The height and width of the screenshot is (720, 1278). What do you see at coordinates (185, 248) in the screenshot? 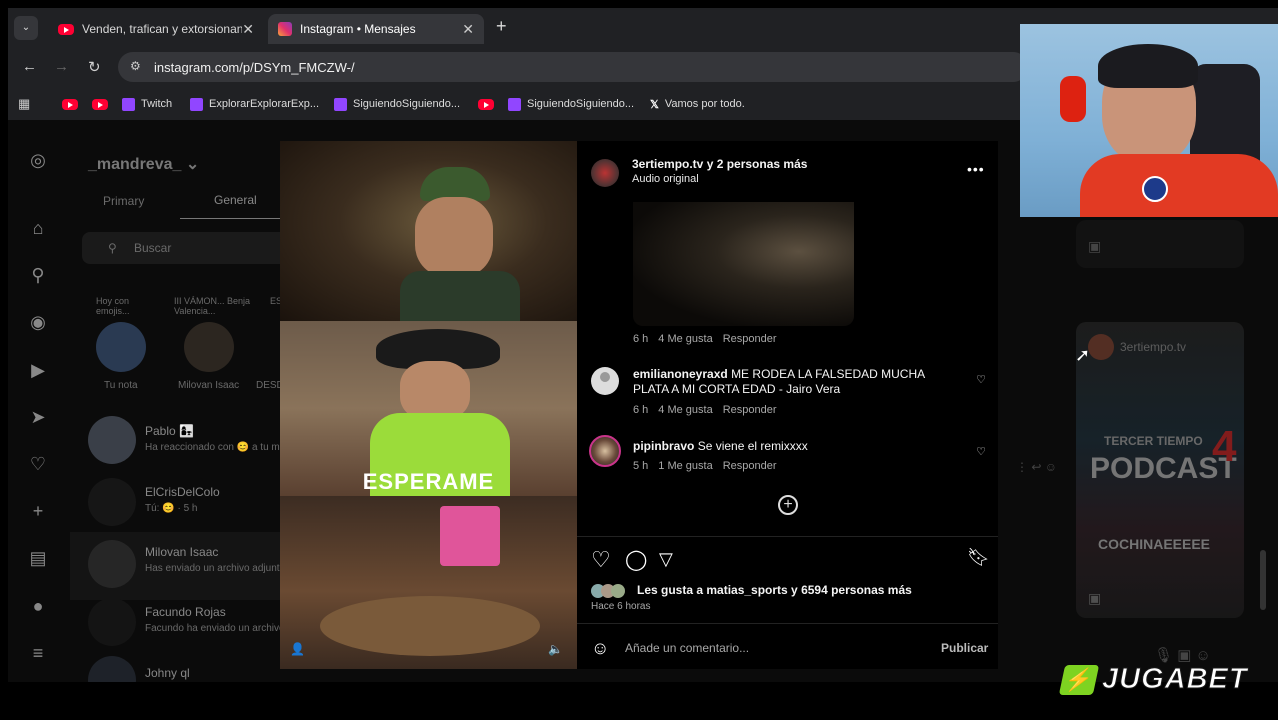
I see `dm-search-input: ⚲ Buscar` at bounding box center [185, 248].